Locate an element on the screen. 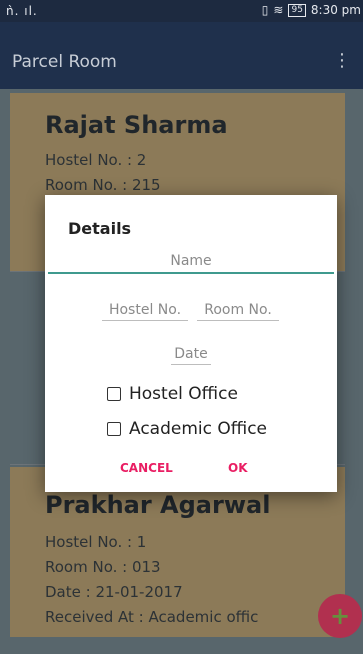 This screenshot has height=654, width=363. hostel-office-label: Hostel Office is located at coordinates (183, 394).